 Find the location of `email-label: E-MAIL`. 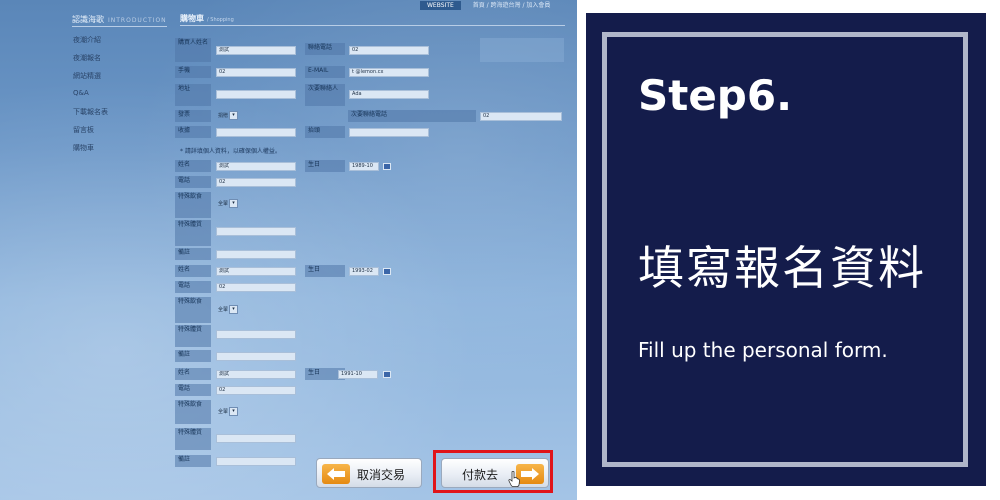

email-label: E-MAIL is located at coordinates (325, 72).